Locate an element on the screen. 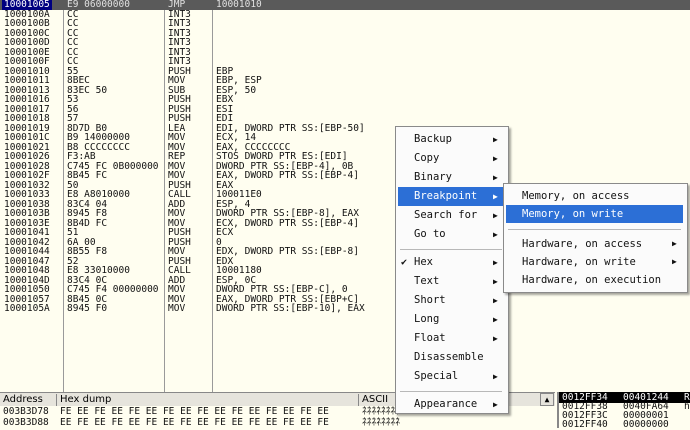 The image size is (690, 430). menu-item-label: Memory, on write is located at coordinates (573, 214).